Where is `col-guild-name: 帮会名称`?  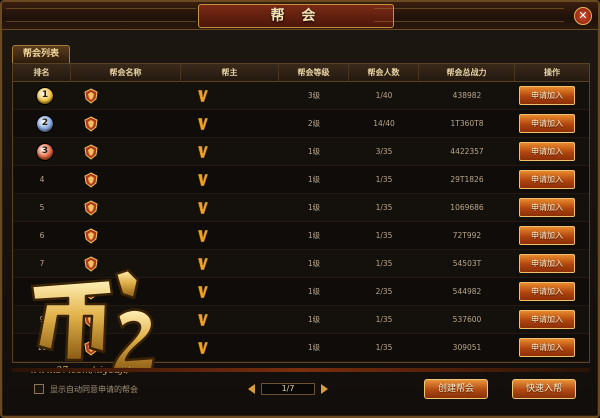
col-guild-name: 帮会名称 is located at coordinates (126, 73).